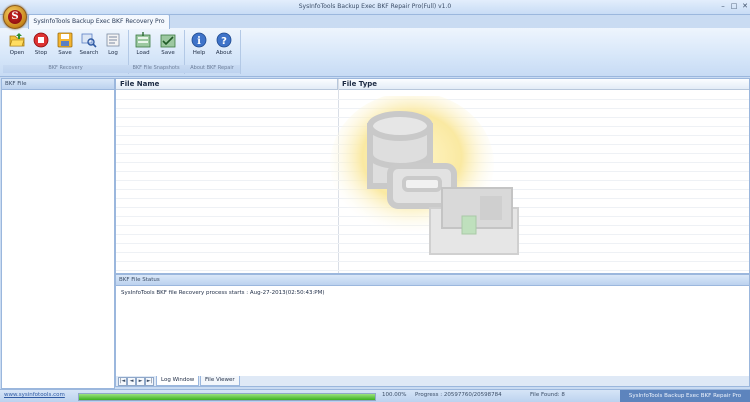  I want to click on log-button: Log, so click(113, 48).